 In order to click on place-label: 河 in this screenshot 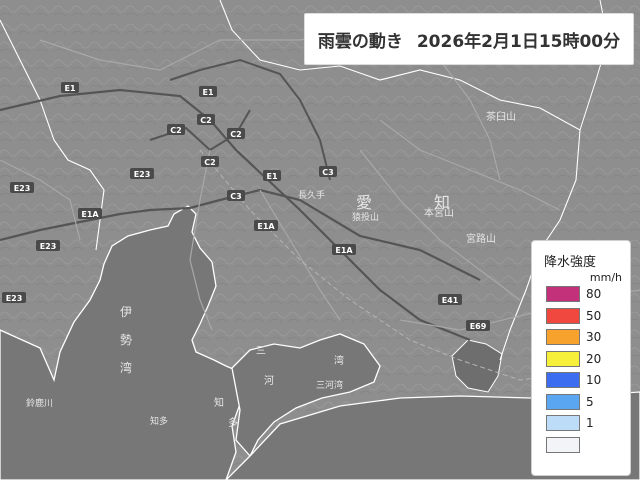, I will do `click(269, 381)`.